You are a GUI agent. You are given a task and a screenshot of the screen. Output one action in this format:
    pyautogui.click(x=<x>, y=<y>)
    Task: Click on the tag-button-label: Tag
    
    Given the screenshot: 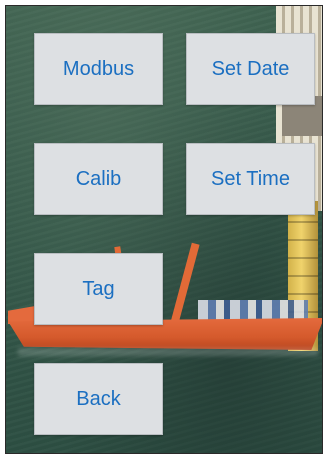 What is the action you would take?
    pyautogui.click(x=98, y=288)
    